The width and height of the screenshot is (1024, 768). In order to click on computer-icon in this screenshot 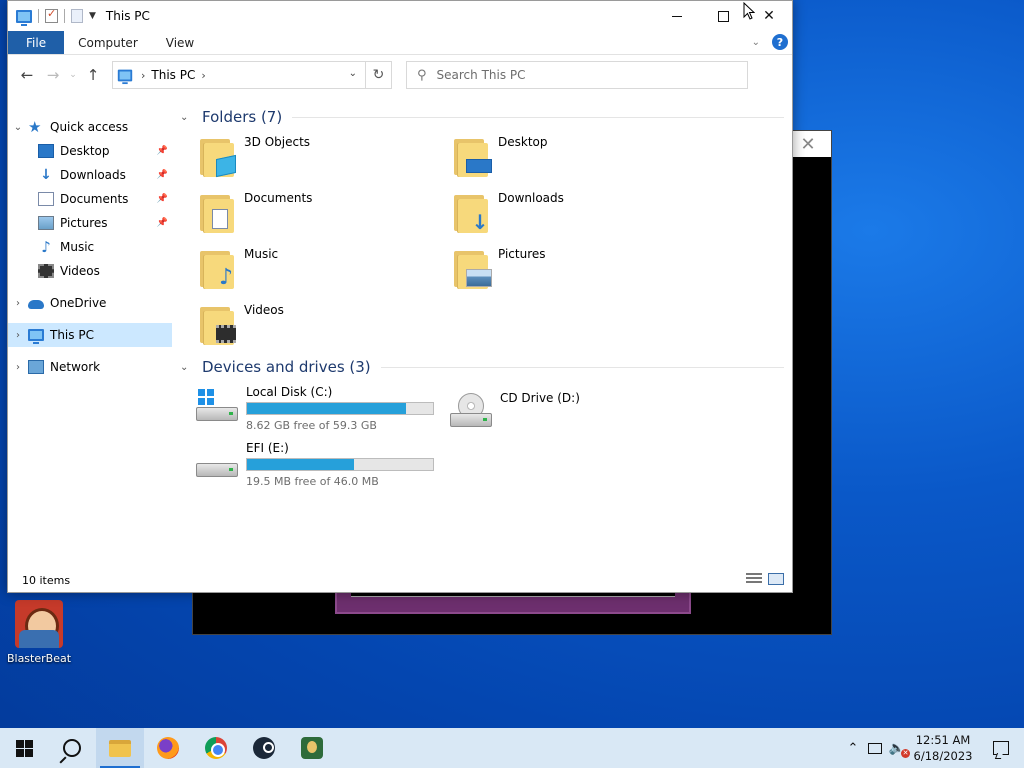, I will do `click(36, 336)`.